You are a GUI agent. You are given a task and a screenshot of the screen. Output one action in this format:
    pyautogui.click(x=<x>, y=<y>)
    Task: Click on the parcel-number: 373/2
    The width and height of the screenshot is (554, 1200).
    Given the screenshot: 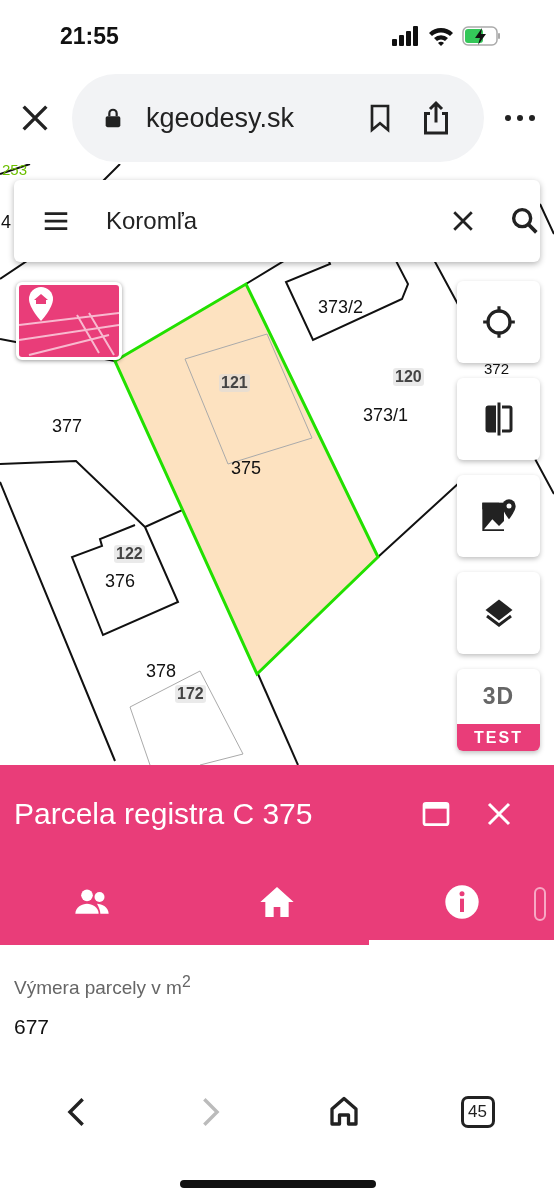 What is the action you would take?
    pyautogui.click(x=341, y=307)
    